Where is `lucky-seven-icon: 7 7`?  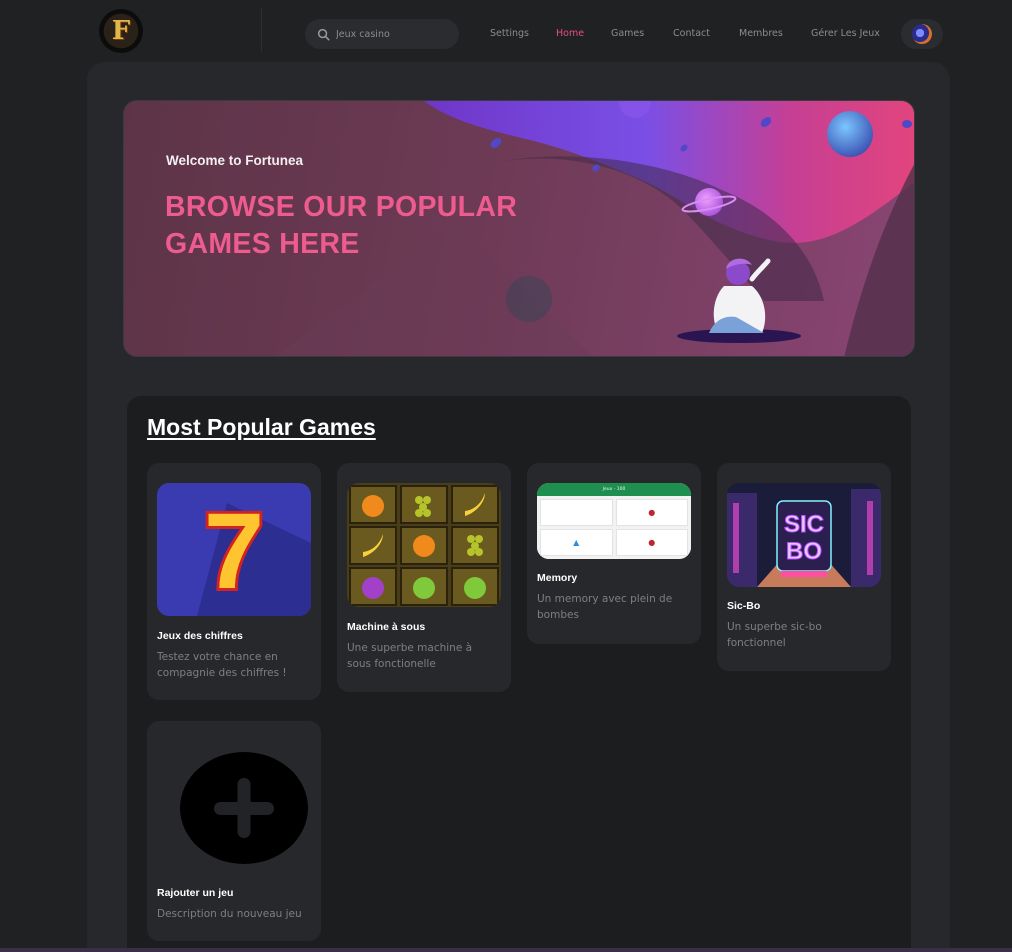 lucky-seven-icon: 7 7 is located at coordinates (234, 549).